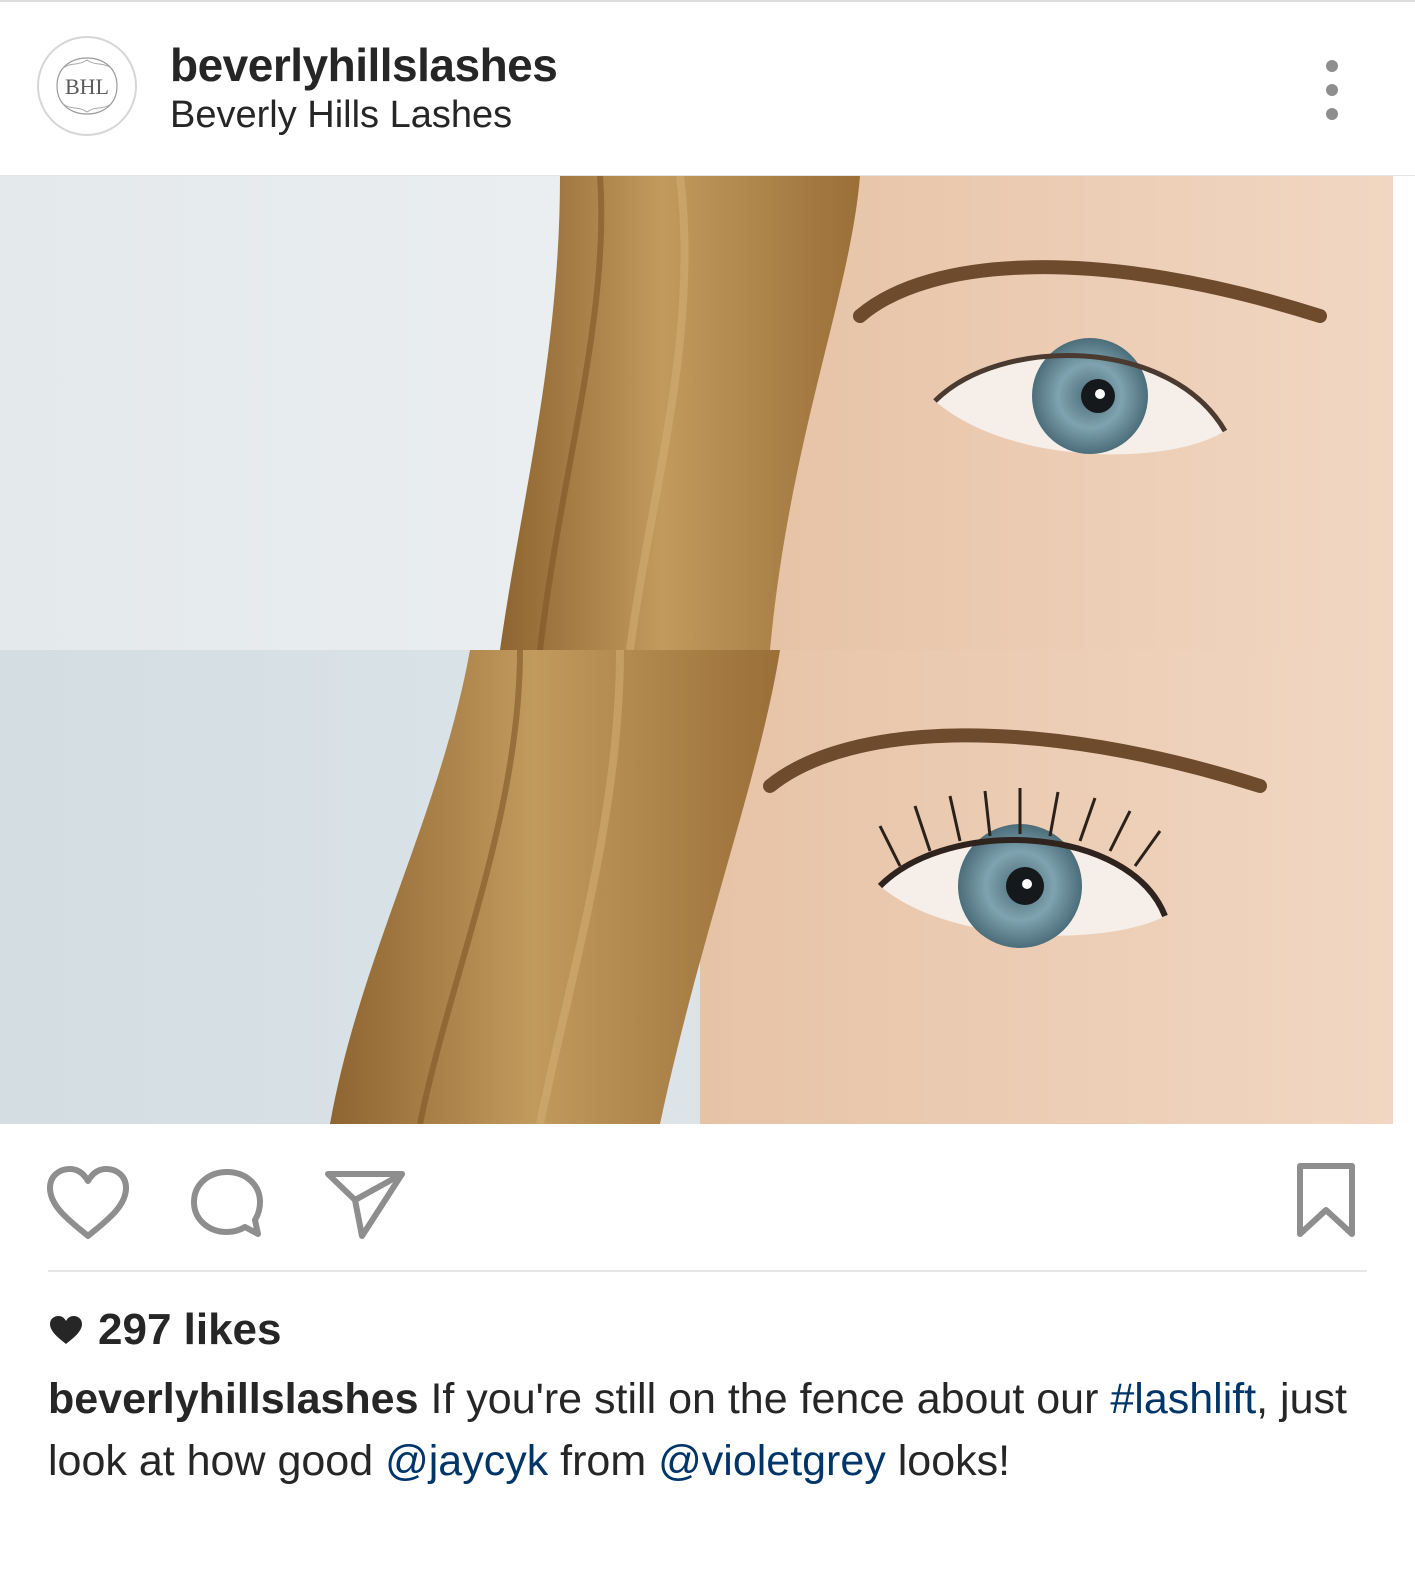  I want to click on heart-filled-icon, so click(66, 1330).